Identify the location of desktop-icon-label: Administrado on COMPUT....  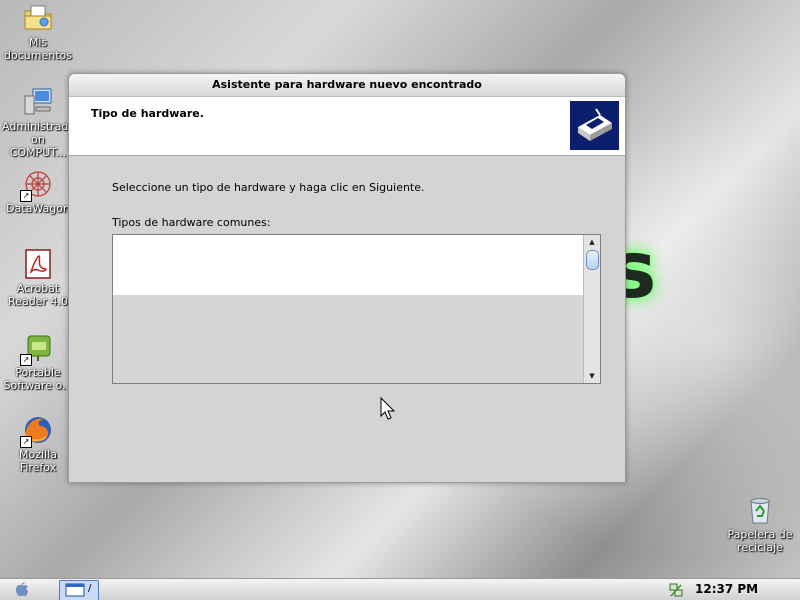
(39, 139).